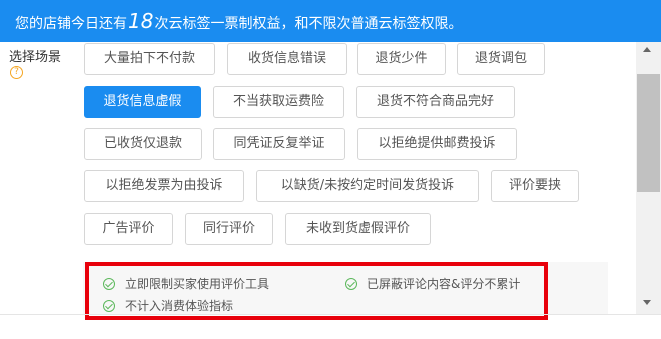 The image size is (661, 339). Describe the element at coordinates (401, 59) in the screenshot. I see `option-button: 退货少件` at that location.